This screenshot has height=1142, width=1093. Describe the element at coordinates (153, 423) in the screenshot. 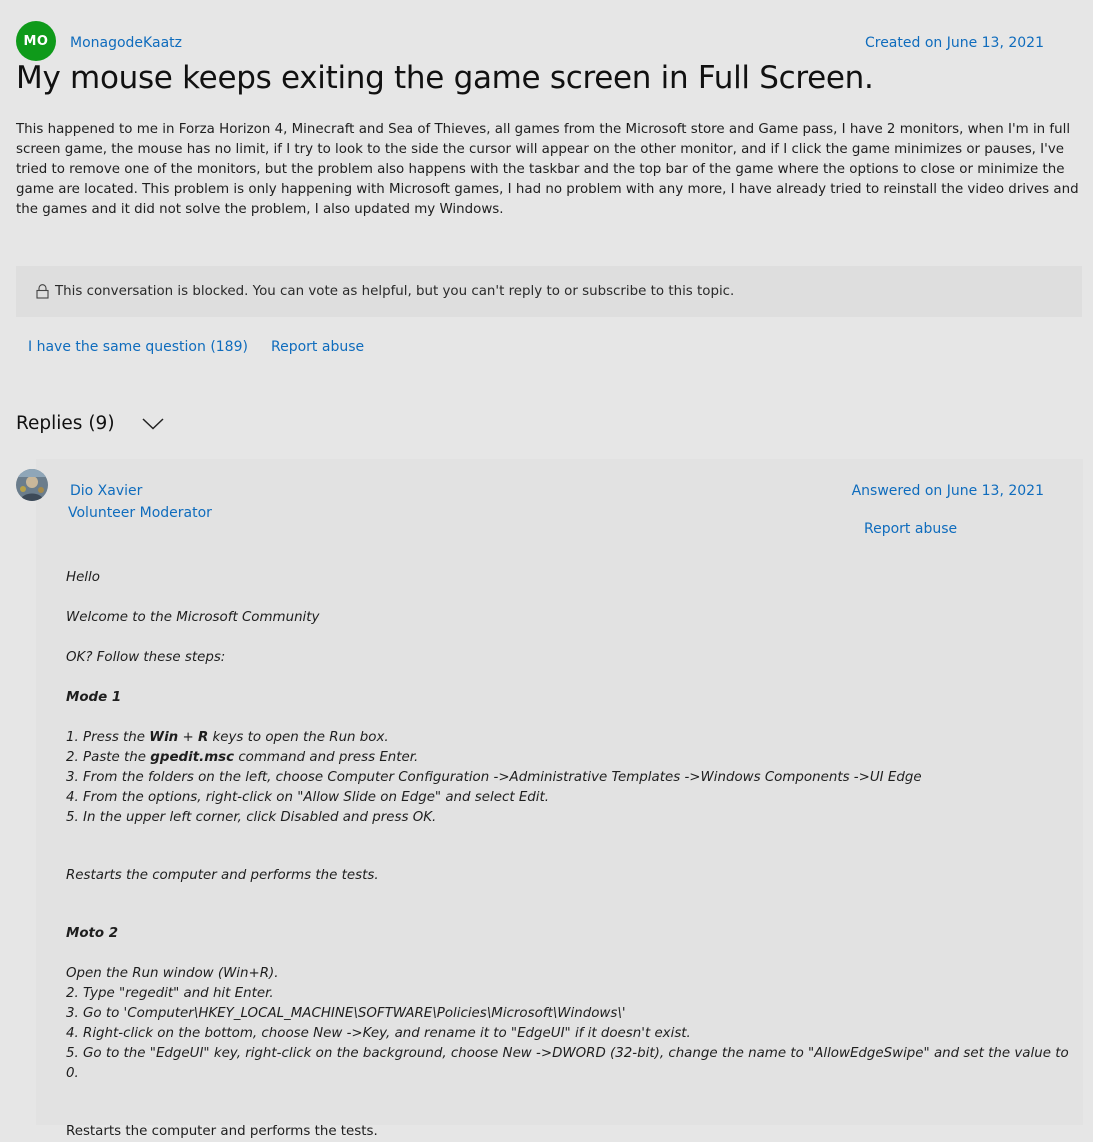

I see `chevron-down-icon` at that location.